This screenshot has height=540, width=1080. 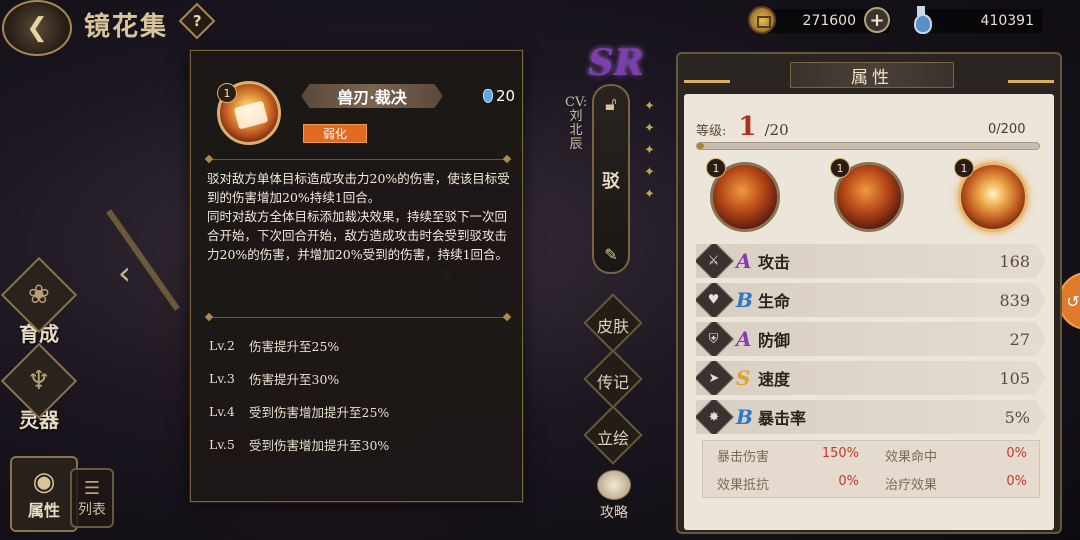 What do you see at coordinates (871, 378) in the screenshot?
I see `stat-row-speed: ➤ S 速度 105` at bounding box center [871, 378].